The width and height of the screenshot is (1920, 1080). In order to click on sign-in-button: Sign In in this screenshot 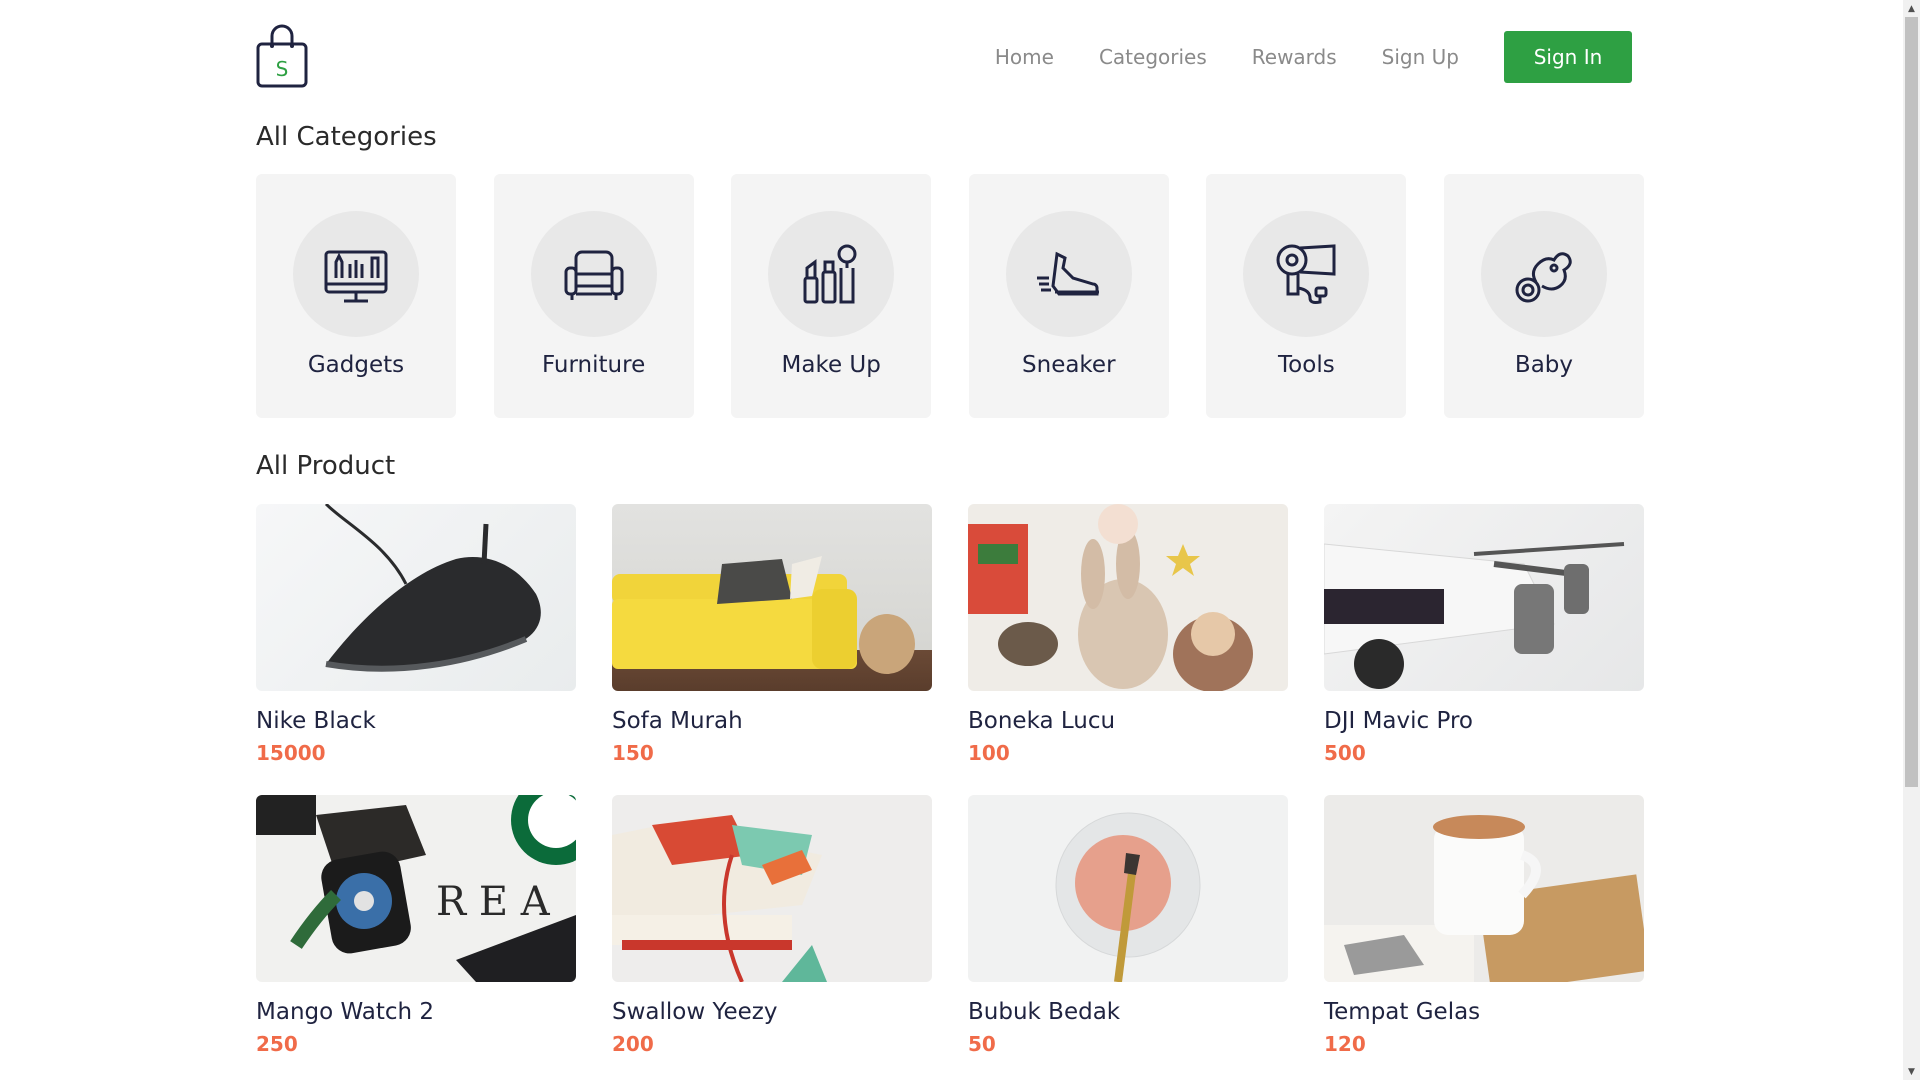, I will do `click(1568, 57)`.